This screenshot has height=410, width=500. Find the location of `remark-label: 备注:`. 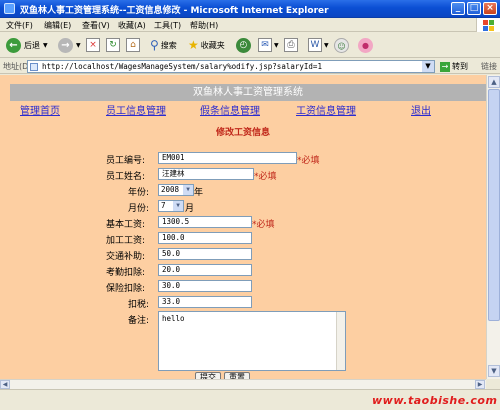

remark-label: 备注: is located at coordinates (139, 321).